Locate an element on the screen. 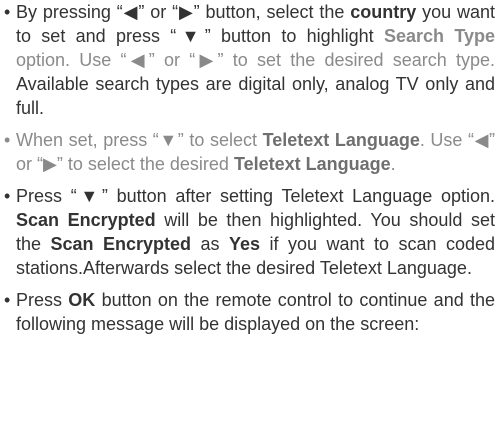 Image resolution: width=501 pixels, height=434 pixels. text-segment: as is located at coordinates (210, 244).